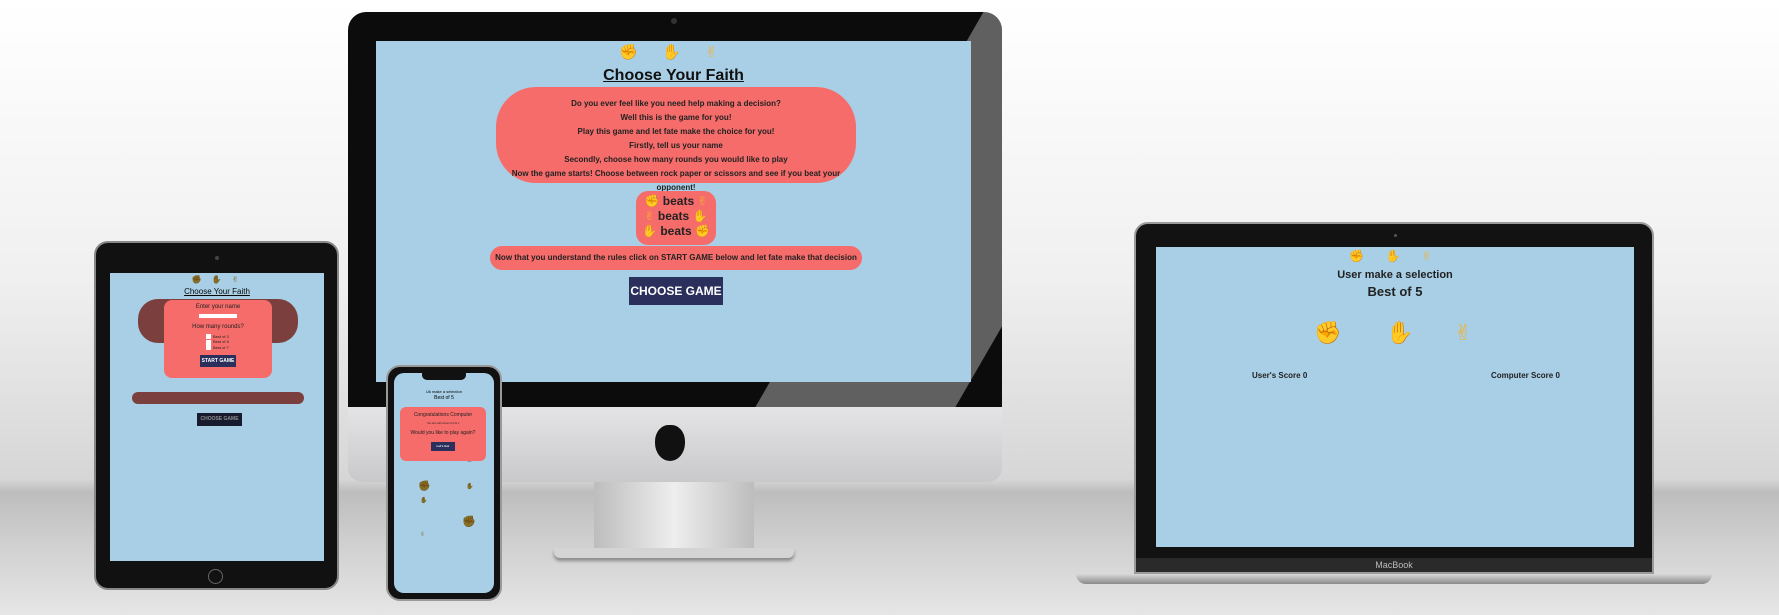  Describe the element at coordinates (676, 117) in the screenshot. I see `intro-line: Well this is the game for you!` at that location.